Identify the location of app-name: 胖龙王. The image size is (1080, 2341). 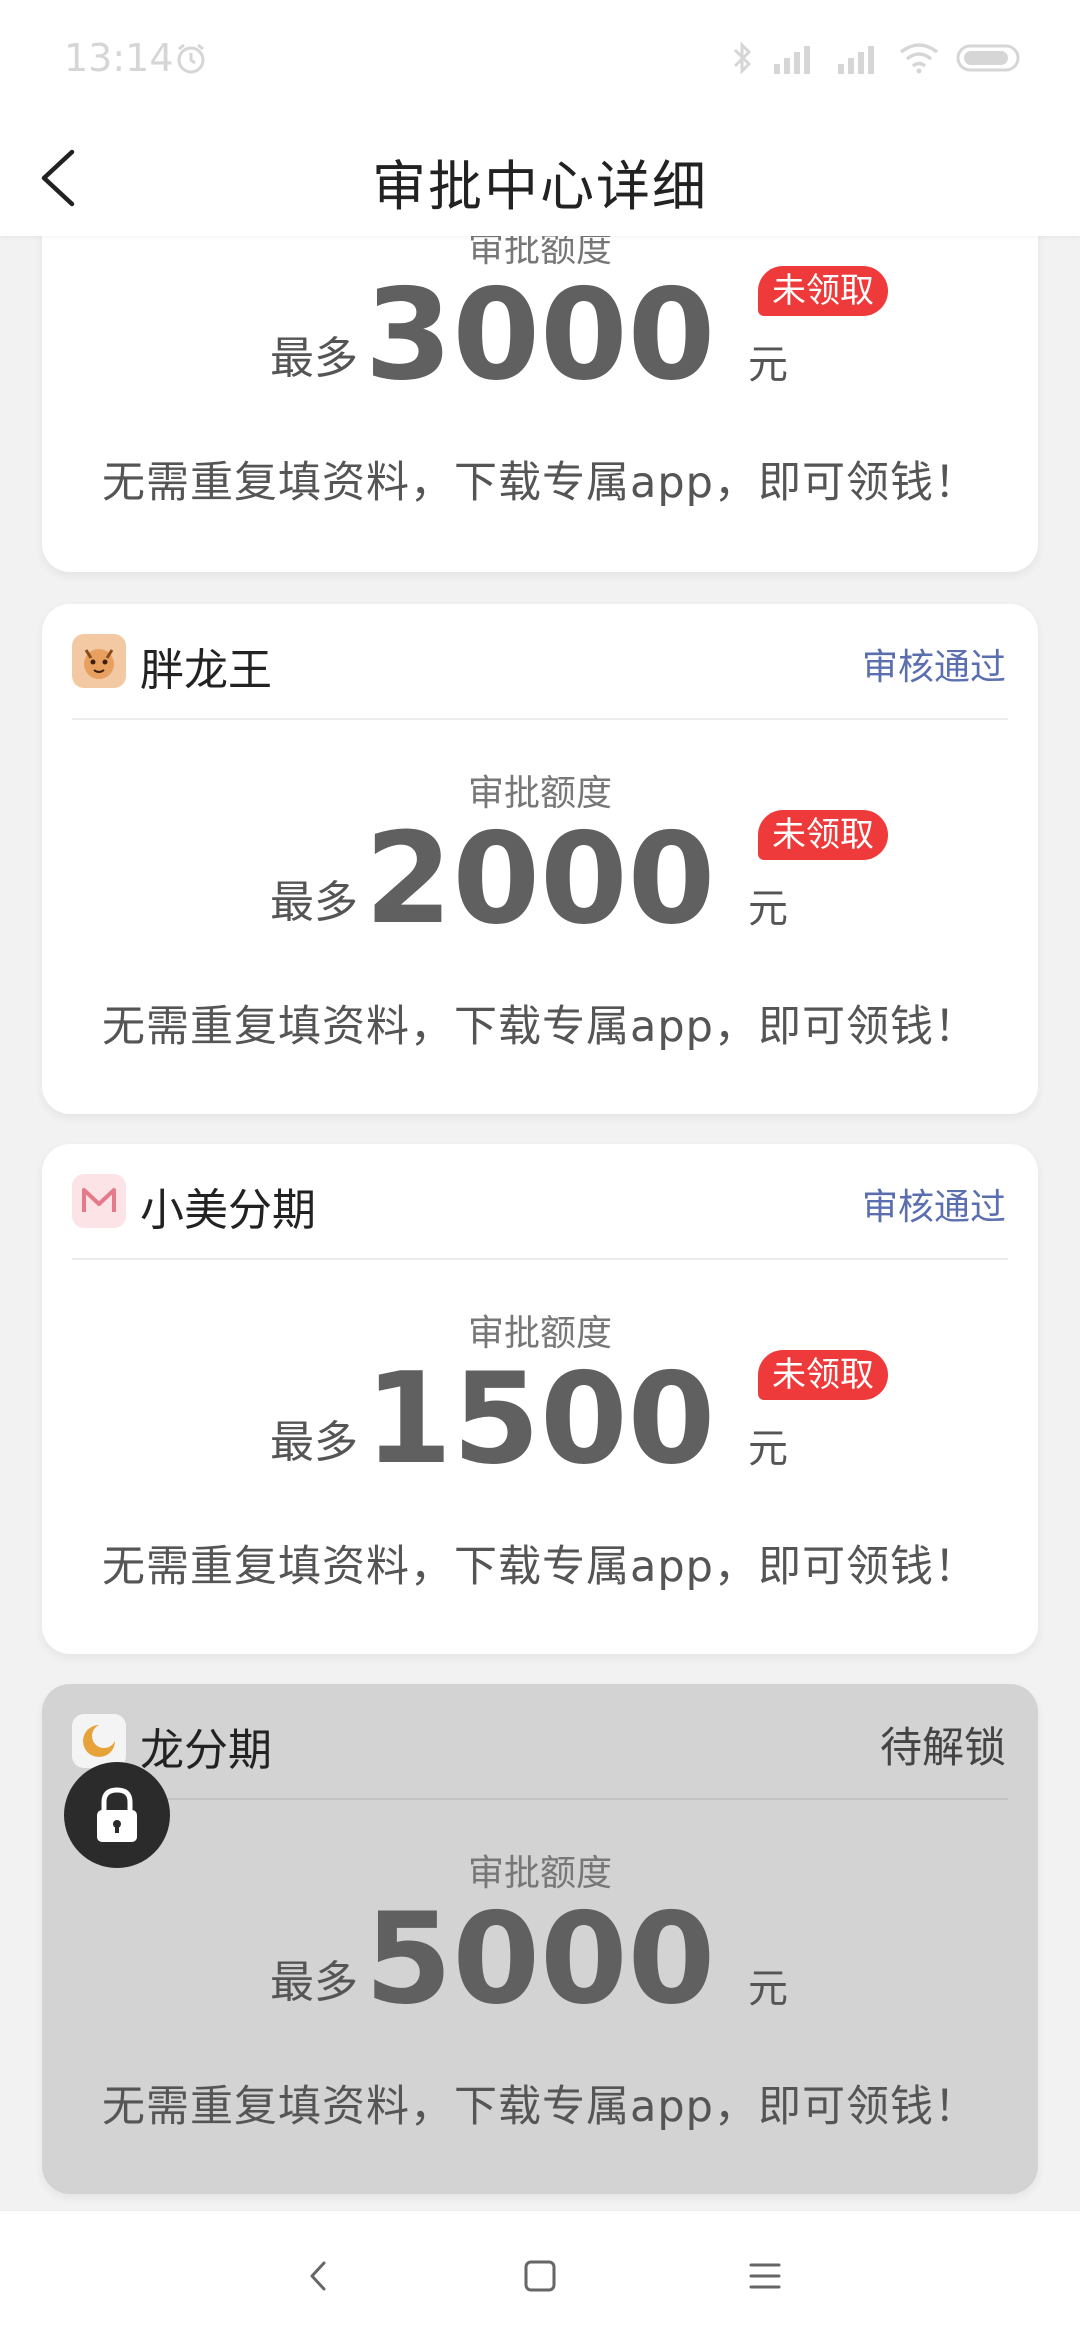
(206, 670).